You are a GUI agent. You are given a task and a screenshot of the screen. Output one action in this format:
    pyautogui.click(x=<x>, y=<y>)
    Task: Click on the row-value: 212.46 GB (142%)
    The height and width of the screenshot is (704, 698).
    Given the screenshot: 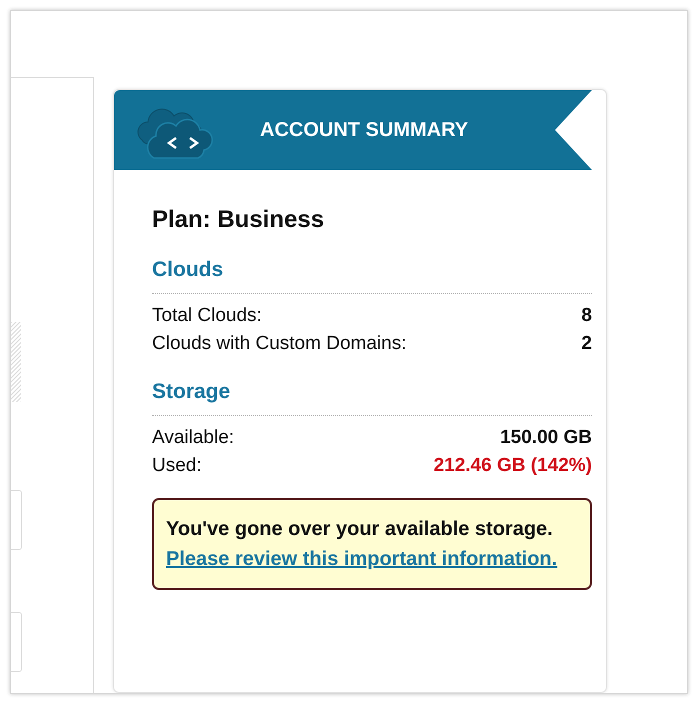 What is the action you would take?
    pyautogui.click(x=513, y=466)
    